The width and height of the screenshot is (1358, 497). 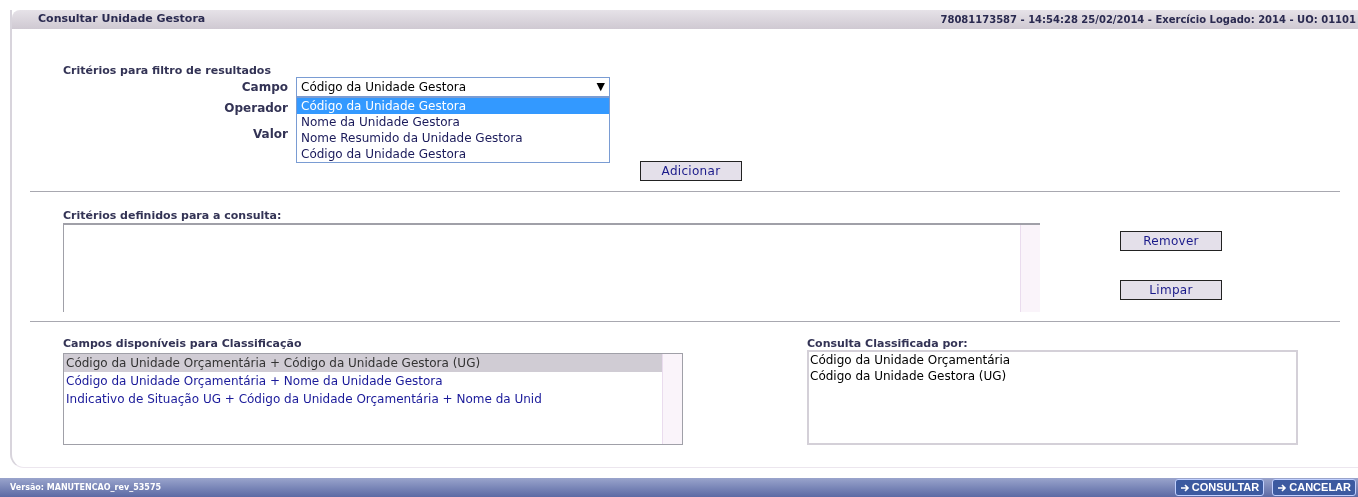 I want to click on form-button: Remover, so click(x=1171, y=241).